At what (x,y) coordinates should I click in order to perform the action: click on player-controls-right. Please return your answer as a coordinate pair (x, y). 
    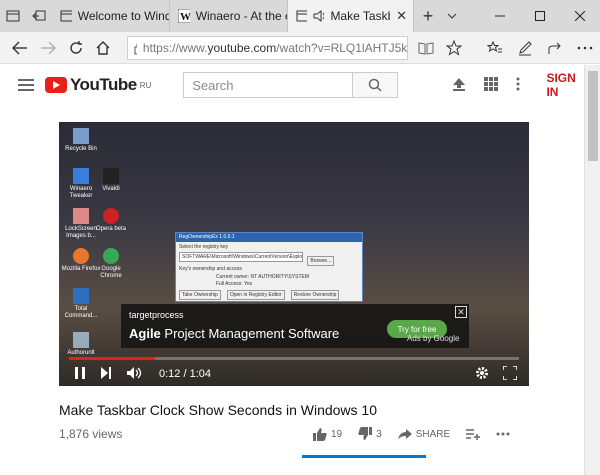
    Looking at the image, I should click on (502, 373).